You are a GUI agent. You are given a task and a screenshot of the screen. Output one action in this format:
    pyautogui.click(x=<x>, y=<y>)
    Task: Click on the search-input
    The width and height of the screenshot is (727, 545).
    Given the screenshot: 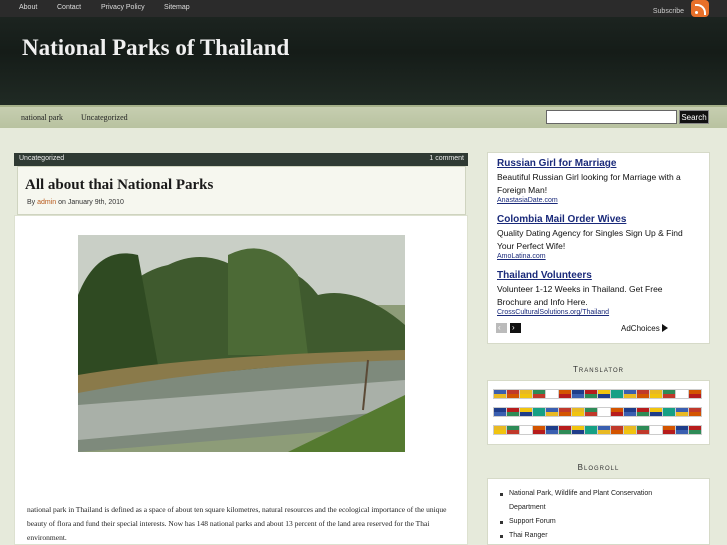 What is the action you would take?
    pyautogui.click(x=611, y=117)
    